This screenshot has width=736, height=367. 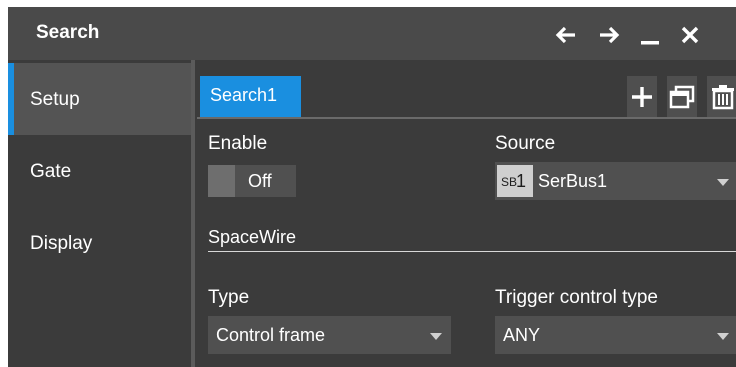 I want to click on toggle-knob, so click(x=221, y=181).